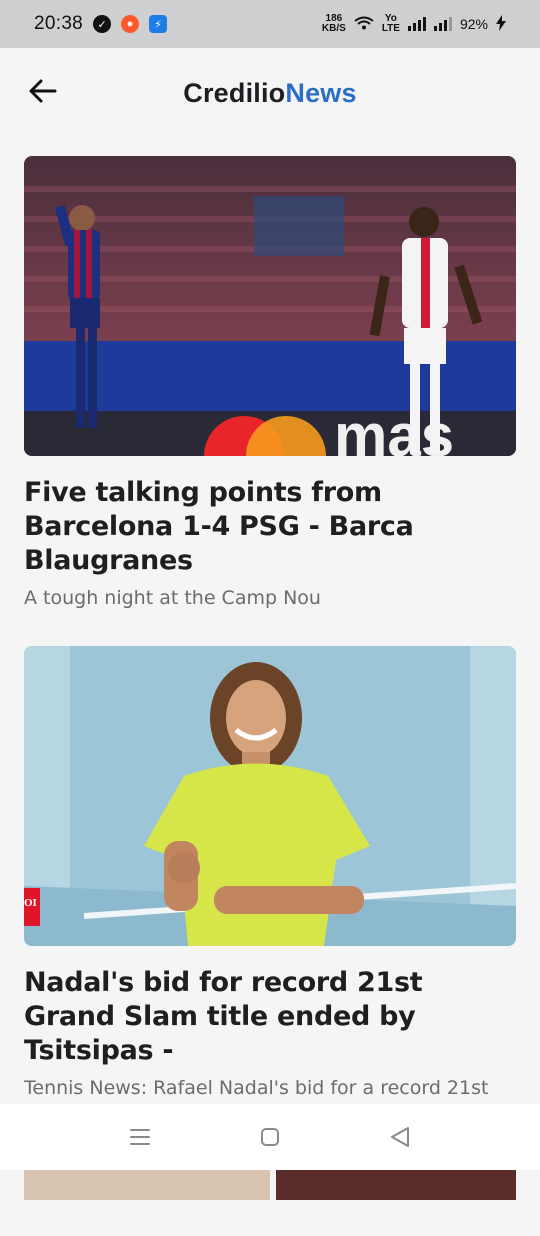  I want to click on arrow-left-icon, so click(43, 91).